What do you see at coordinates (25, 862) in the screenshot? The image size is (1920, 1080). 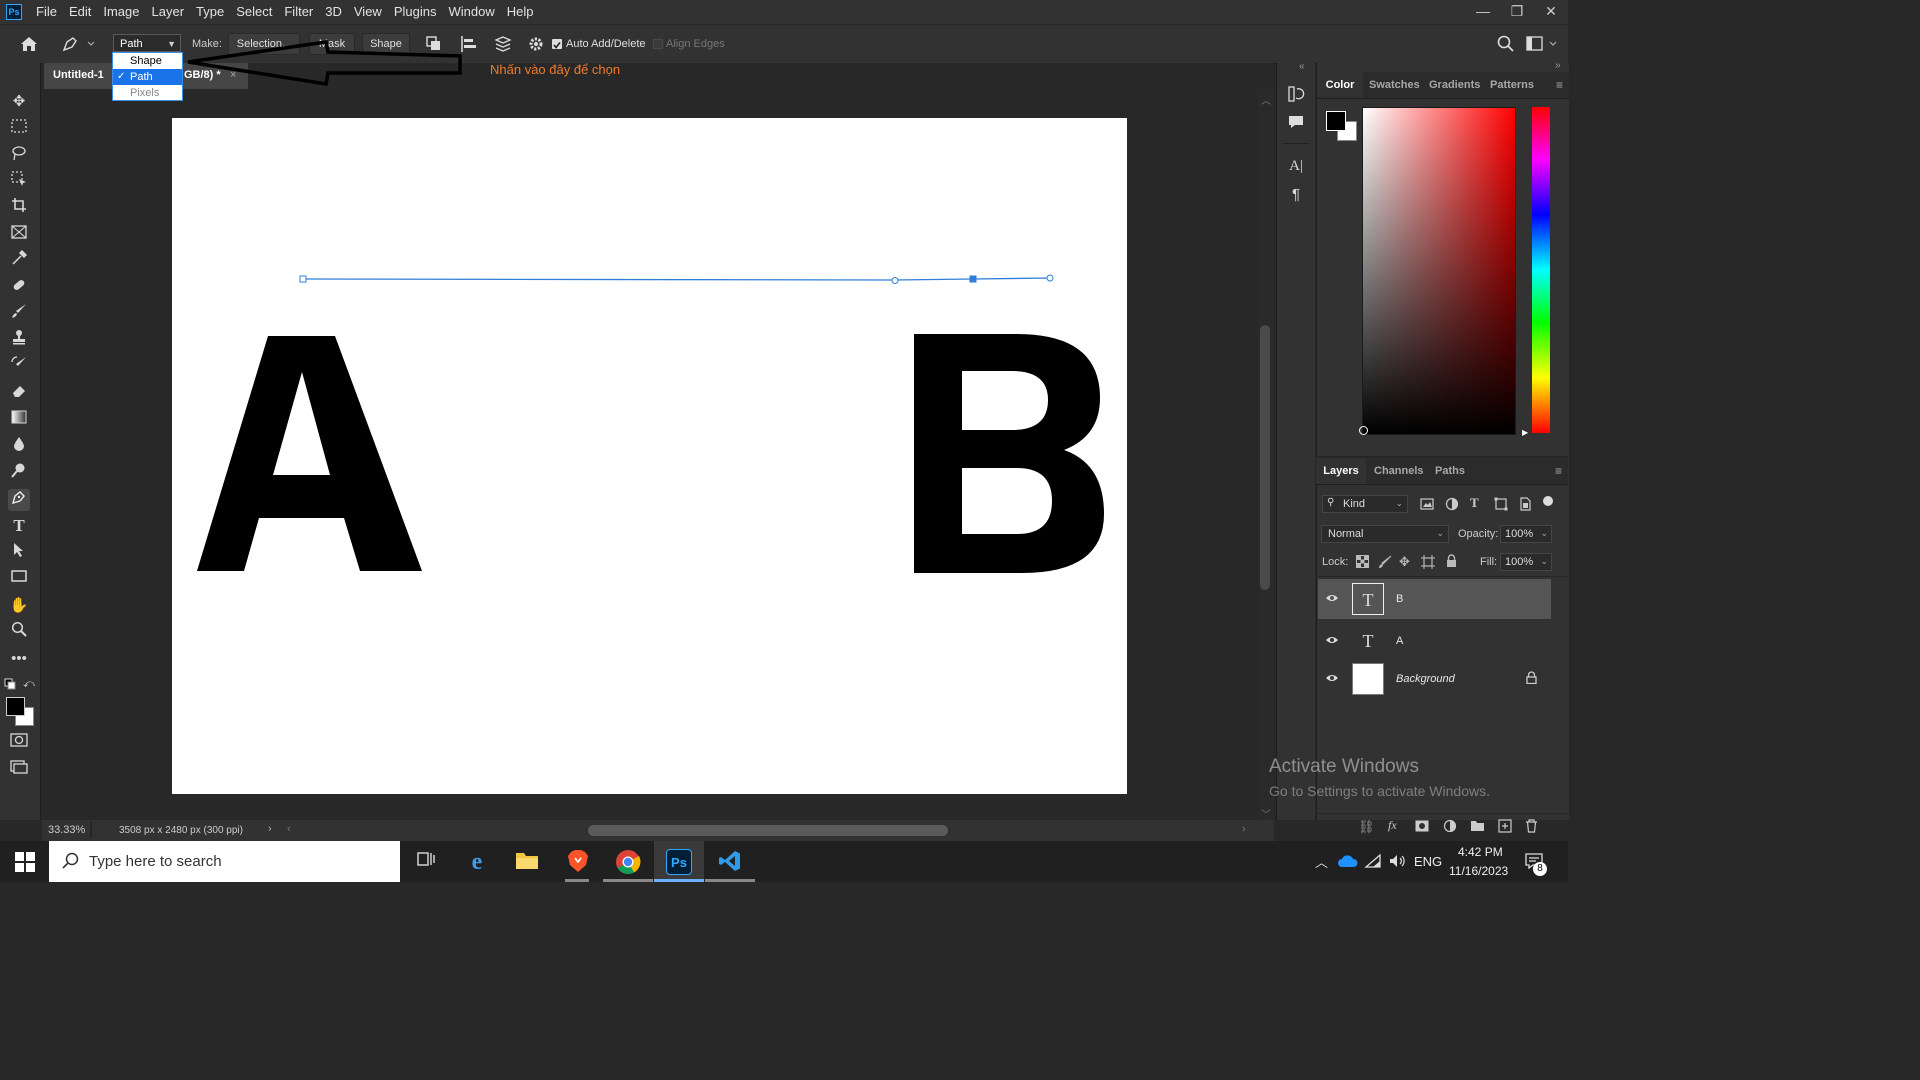 I see `windows-start-icon` at bounding box center [25, 862].